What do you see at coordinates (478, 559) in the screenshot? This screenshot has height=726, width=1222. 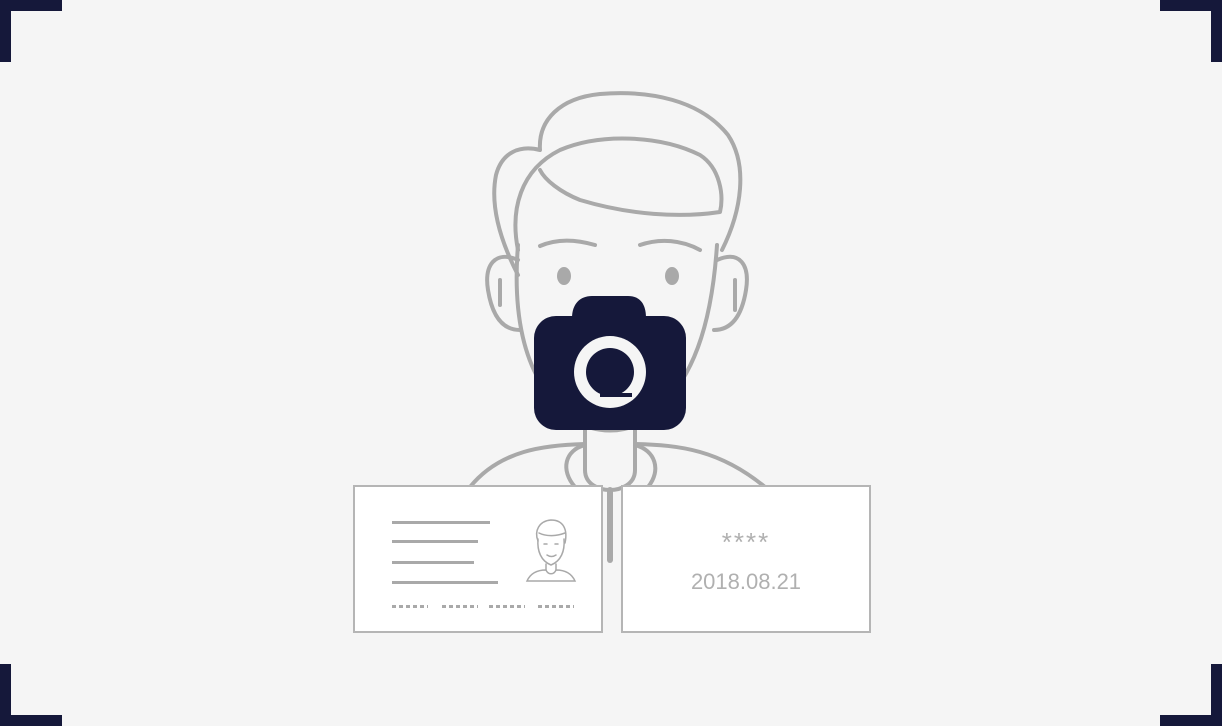 I see `id-card-front` at bounding box center [478, 559].